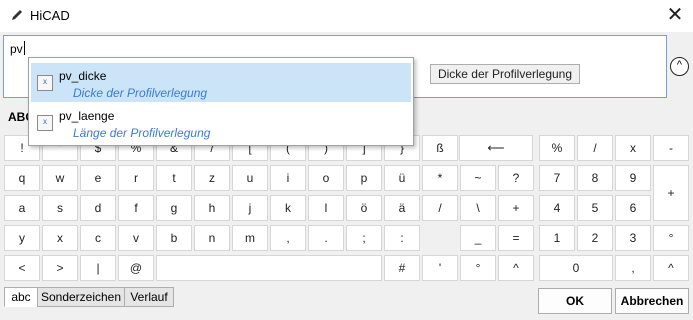 The height and width of the screenshot is (320, 693). I want to click on numpad-key: 3, so click(633, 238).